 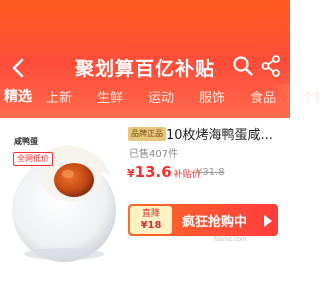 I want to click on category-tabs: 精选 上新 生鲜 运动 服饰 食品 个护, so click(x=160, y=96).